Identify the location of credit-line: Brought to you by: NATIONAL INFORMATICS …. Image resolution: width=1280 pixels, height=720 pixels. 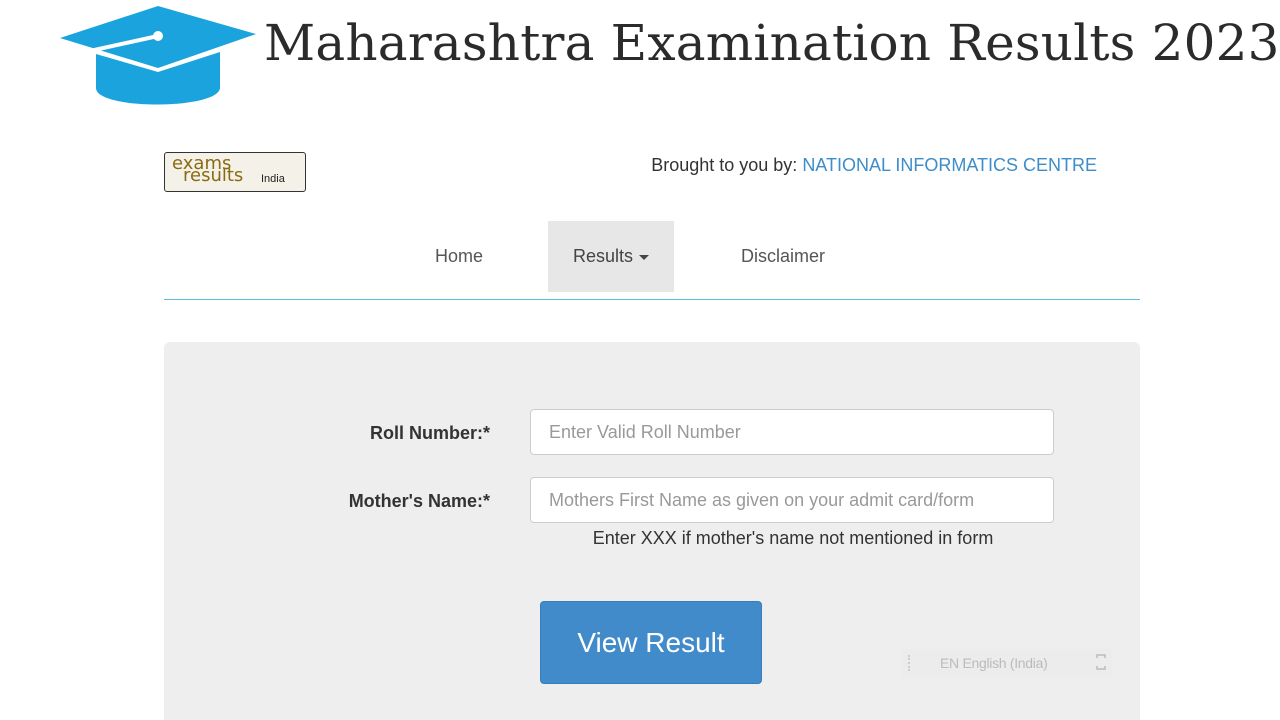
(874, 165).